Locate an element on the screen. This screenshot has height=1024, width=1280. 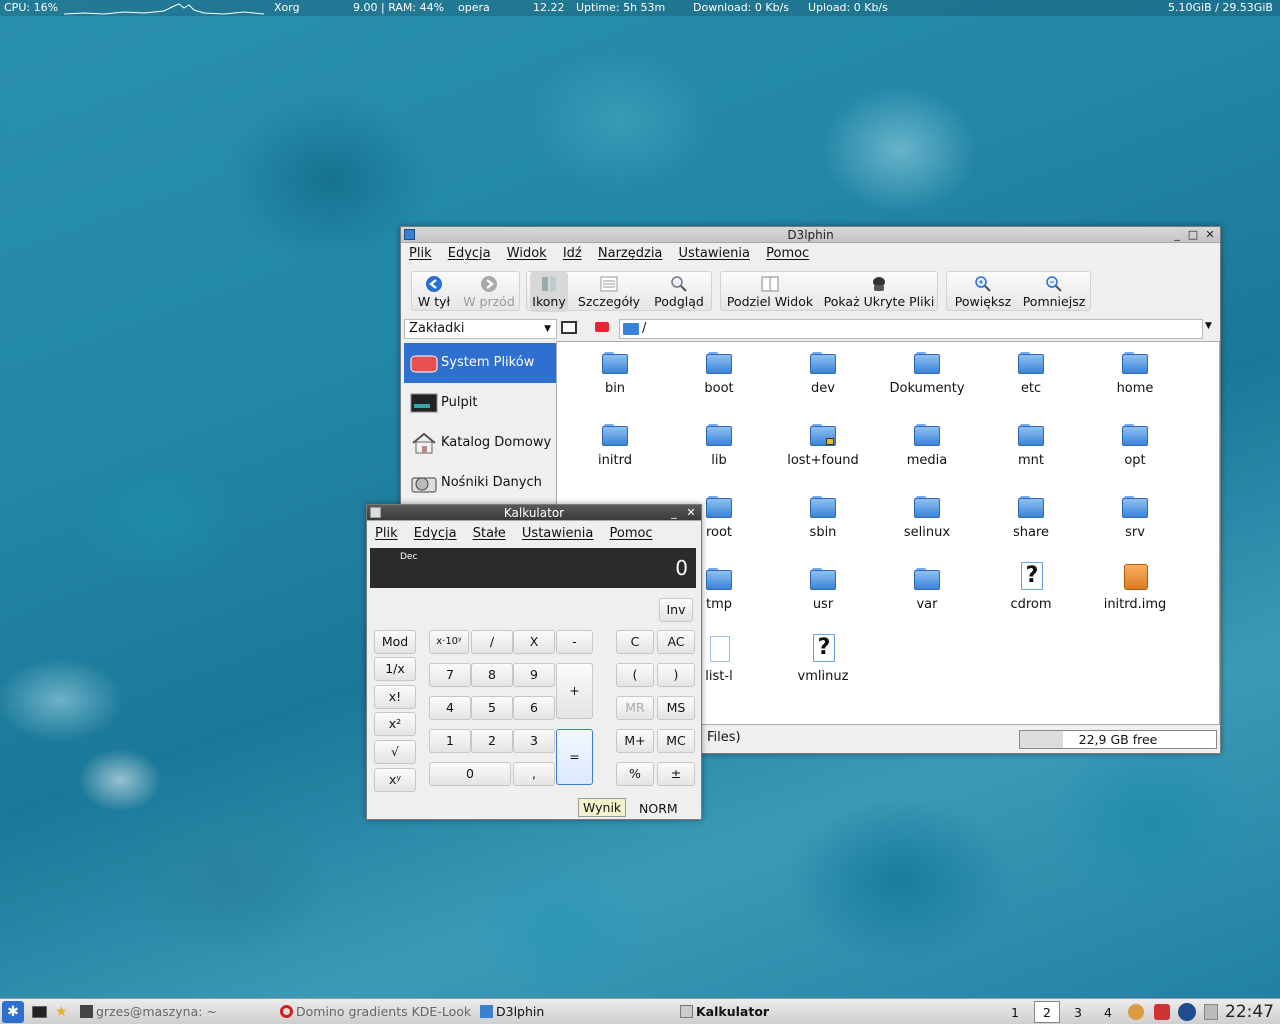
zoom-out-button: Pomniejsz is located at coordinates (1054, 292).